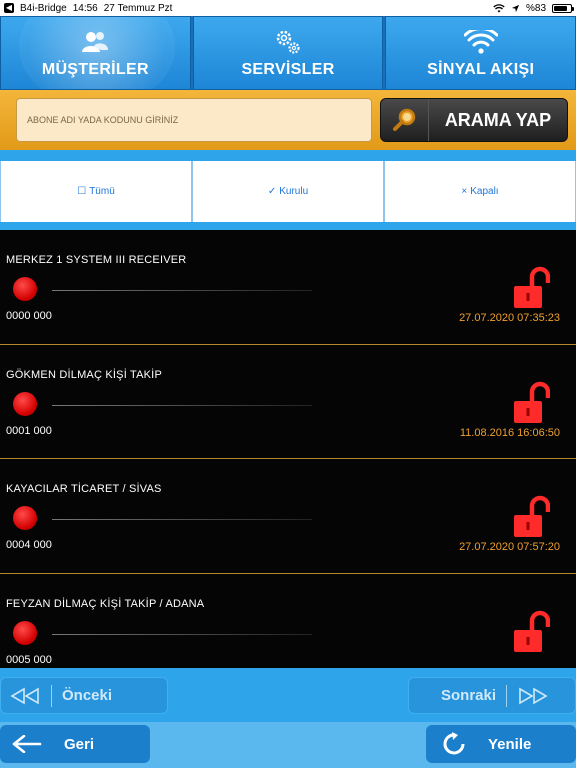  I want to click on location-arrow-icon, so click(515, 8).